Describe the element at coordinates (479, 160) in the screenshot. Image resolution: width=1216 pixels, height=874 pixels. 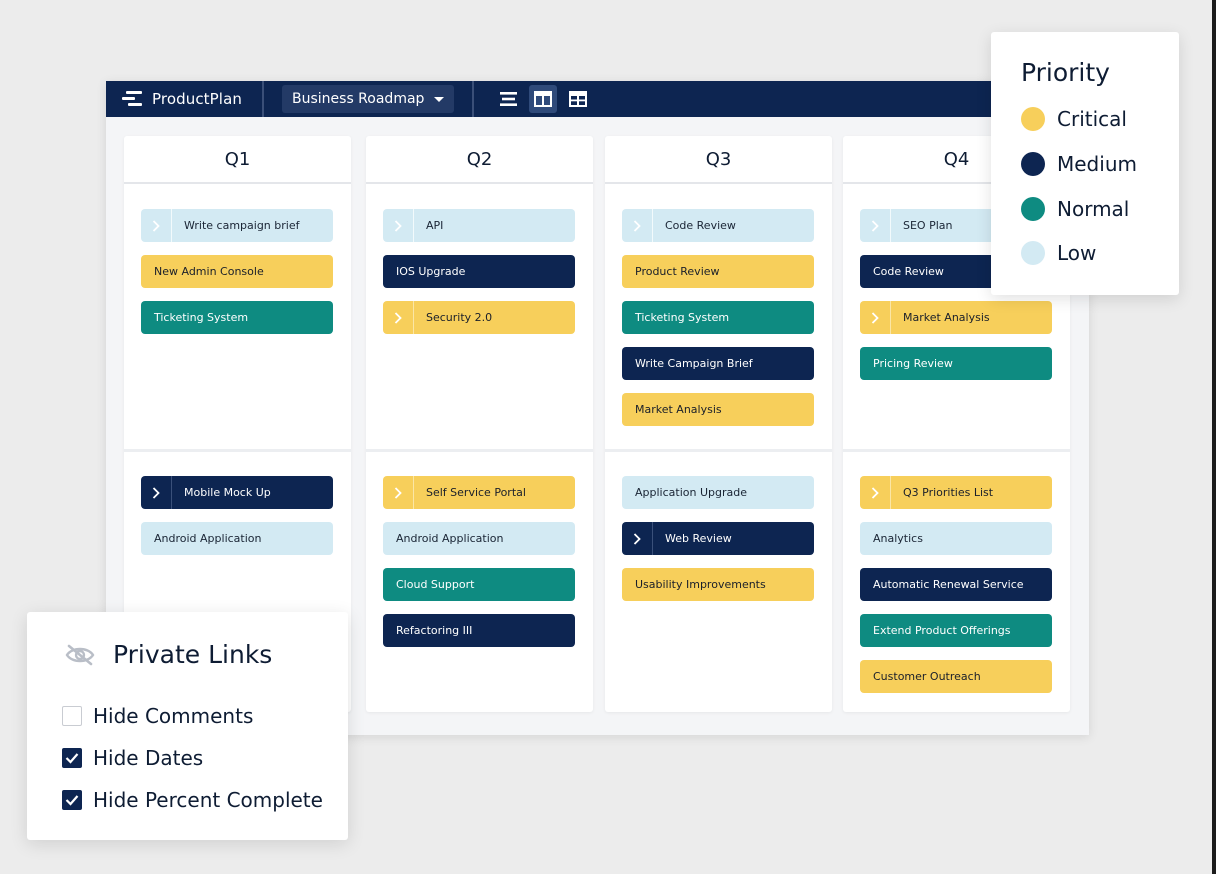
I see `column-title: Q2` at that location.